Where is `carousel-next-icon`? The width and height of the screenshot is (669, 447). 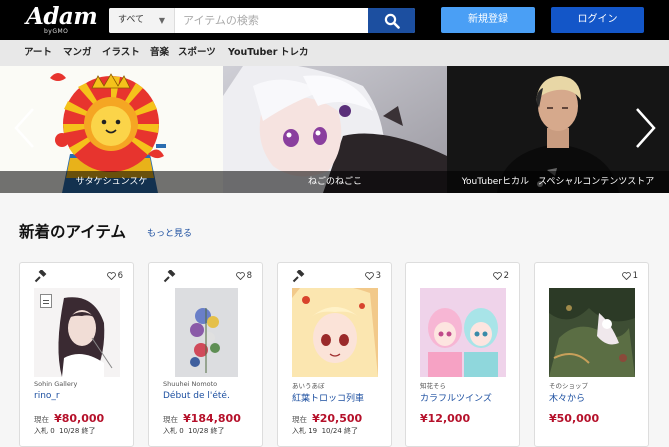 carousel-next-icon is located at coordinates (645, 128).